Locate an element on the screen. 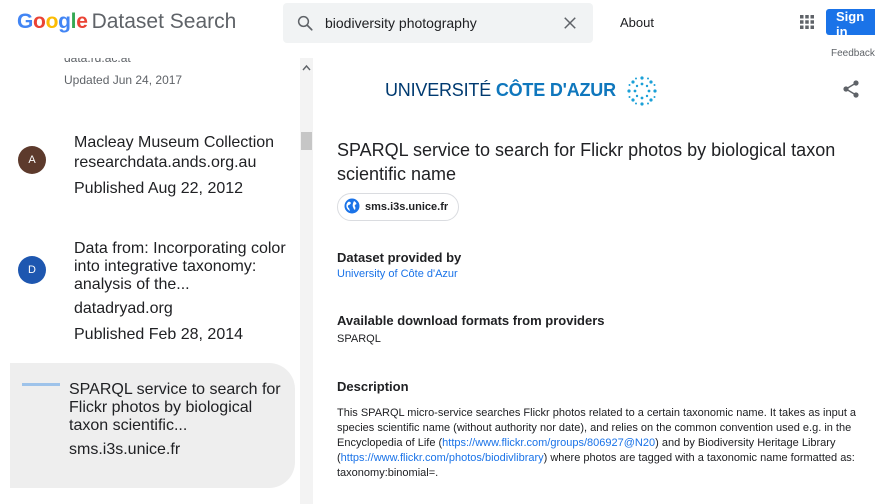 The height and width of the screenshot is (504, 875). search-box is located at coordinates (438, 23).